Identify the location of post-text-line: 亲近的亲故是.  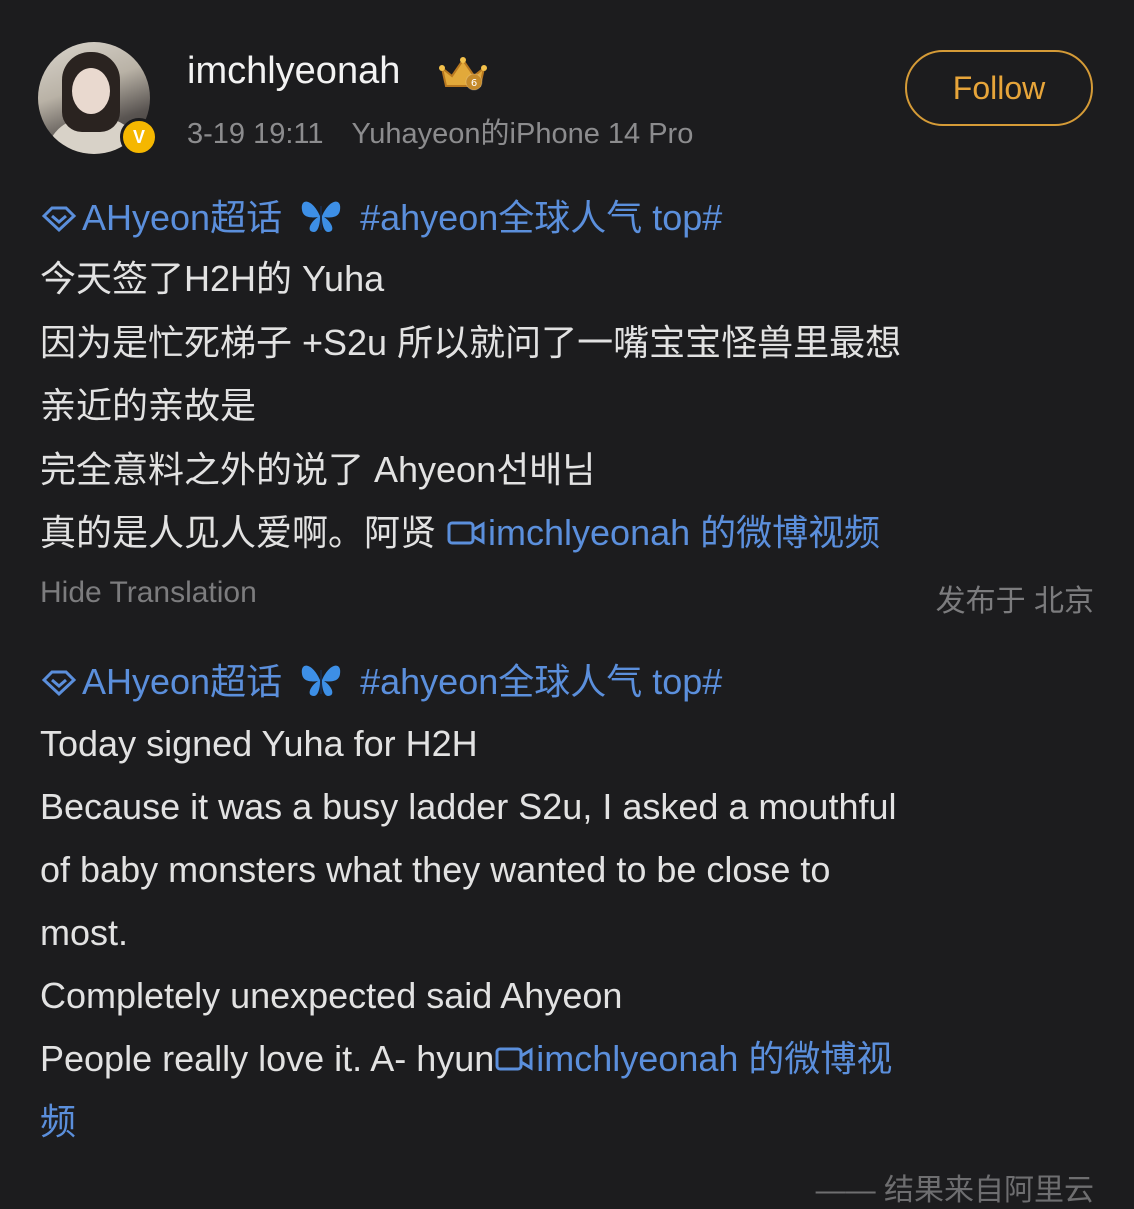
(148, 405).